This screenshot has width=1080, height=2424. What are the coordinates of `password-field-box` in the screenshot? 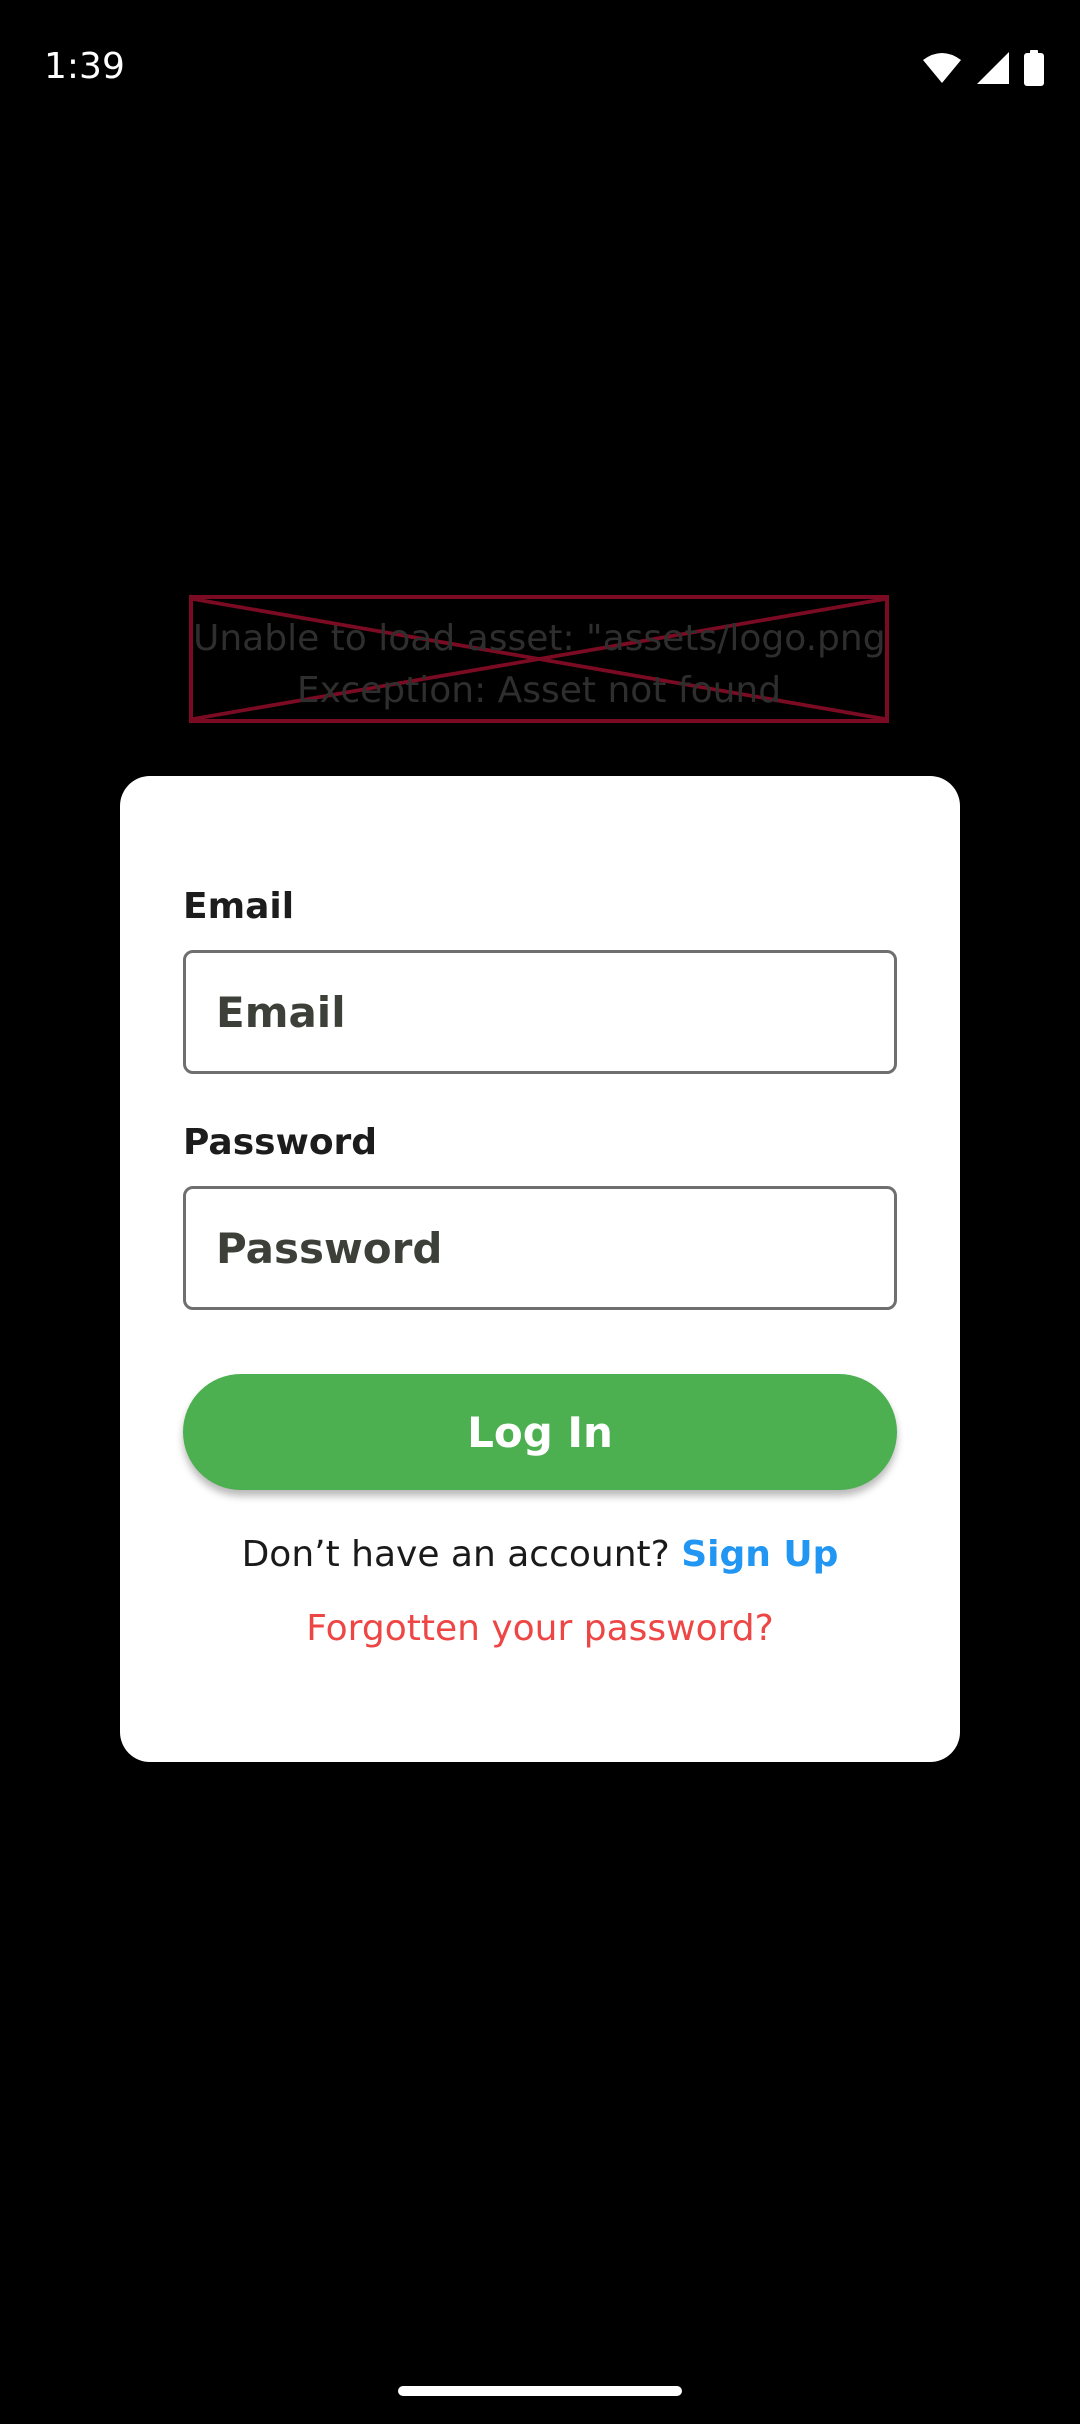 It's located at (540, 1248).